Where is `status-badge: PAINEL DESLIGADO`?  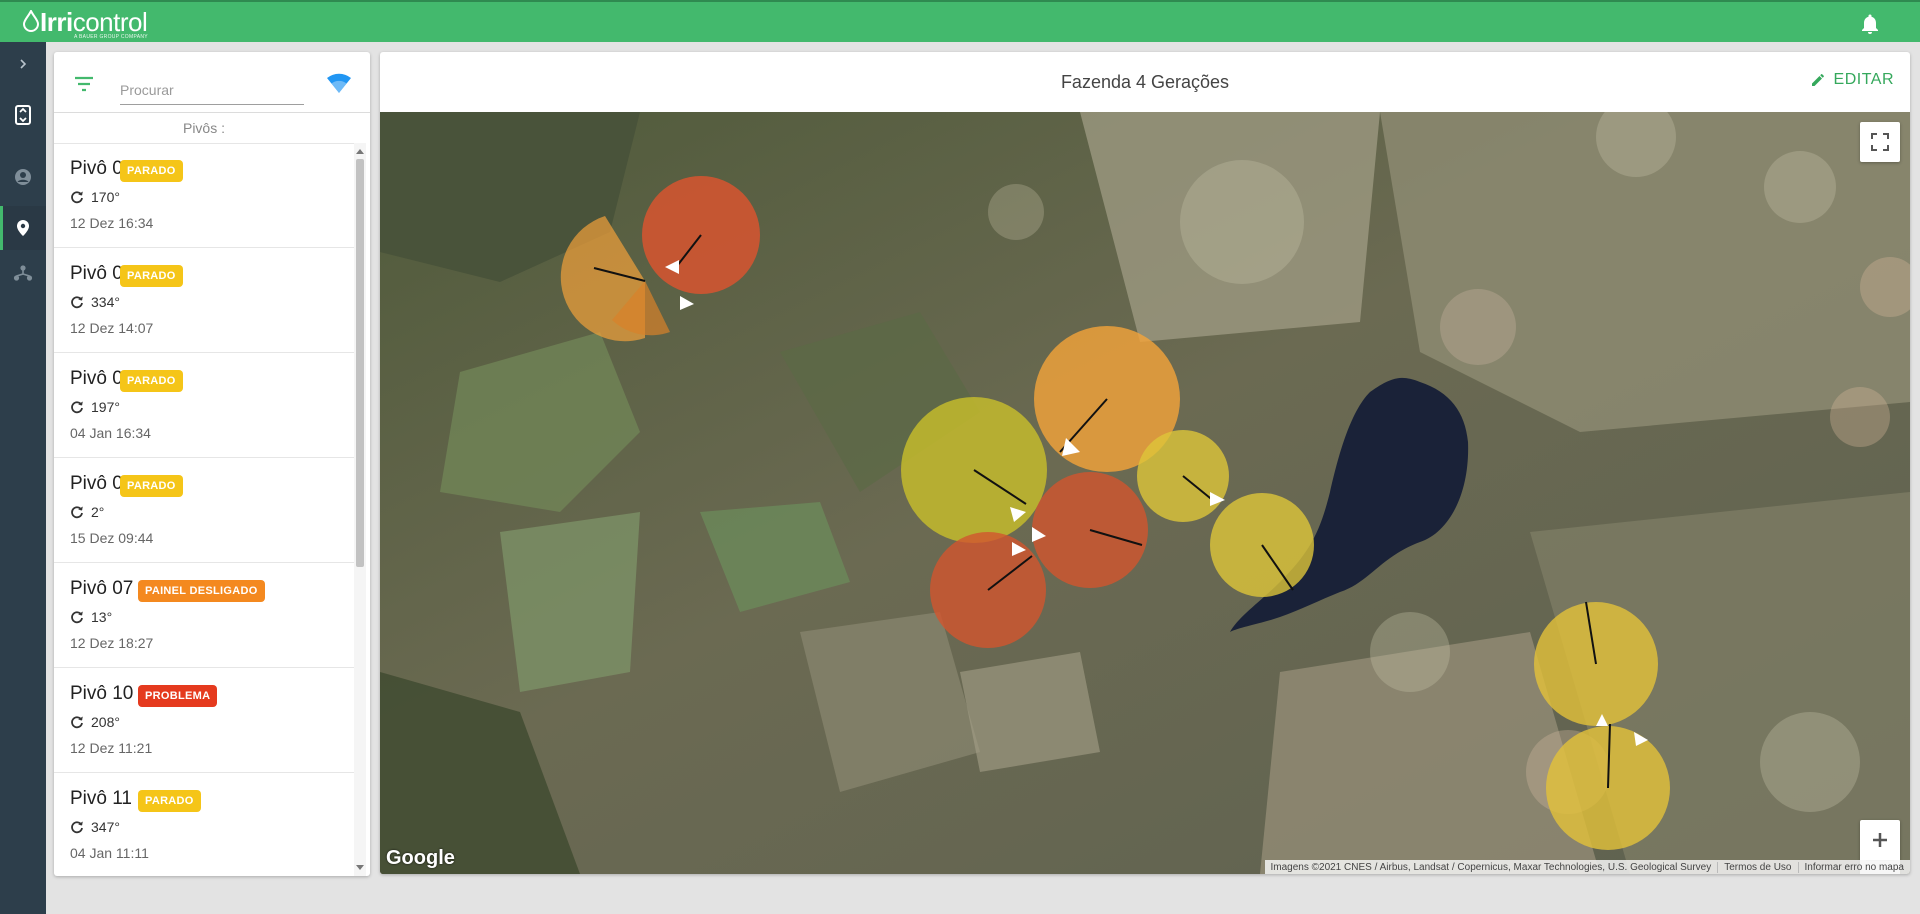
status-badge: PAINEL DESLIGADO is located at coordinates (201, 591).